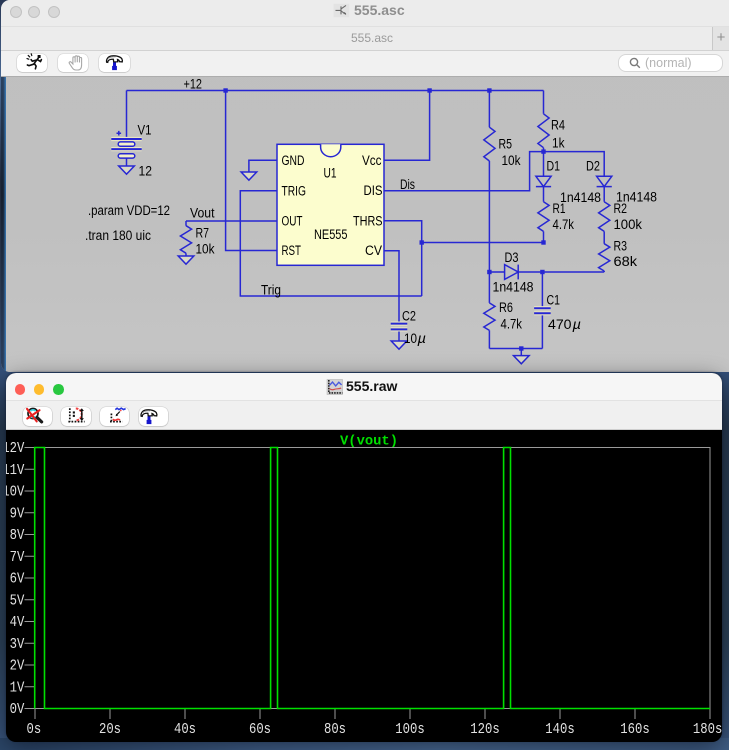 This screenshot has height=750, width=729. What do you see at coordinates (260, 730) in the screenshot?
I see `svg-text: 60s` at bounding box center [260, 730].